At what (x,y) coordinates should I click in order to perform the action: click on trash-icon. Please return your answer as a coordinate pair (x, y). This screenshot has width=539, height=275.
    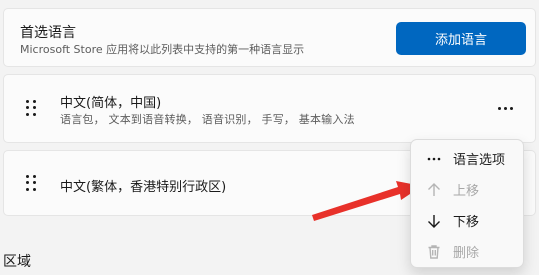
    Looking at the image, I should click on (434, 252).